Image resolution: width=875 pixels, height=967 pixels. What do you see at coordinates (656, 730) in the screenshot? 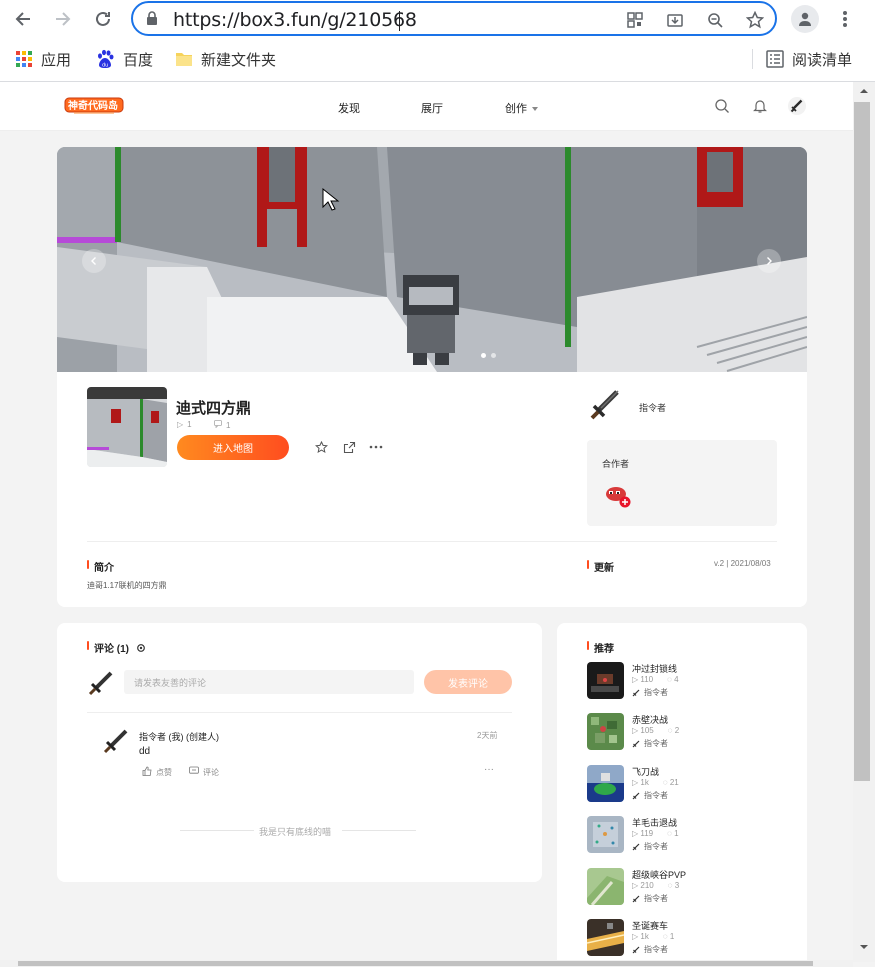
I see `recommend-stats: ▷ 105 ◌ 2` at bounding box center [656, 730].